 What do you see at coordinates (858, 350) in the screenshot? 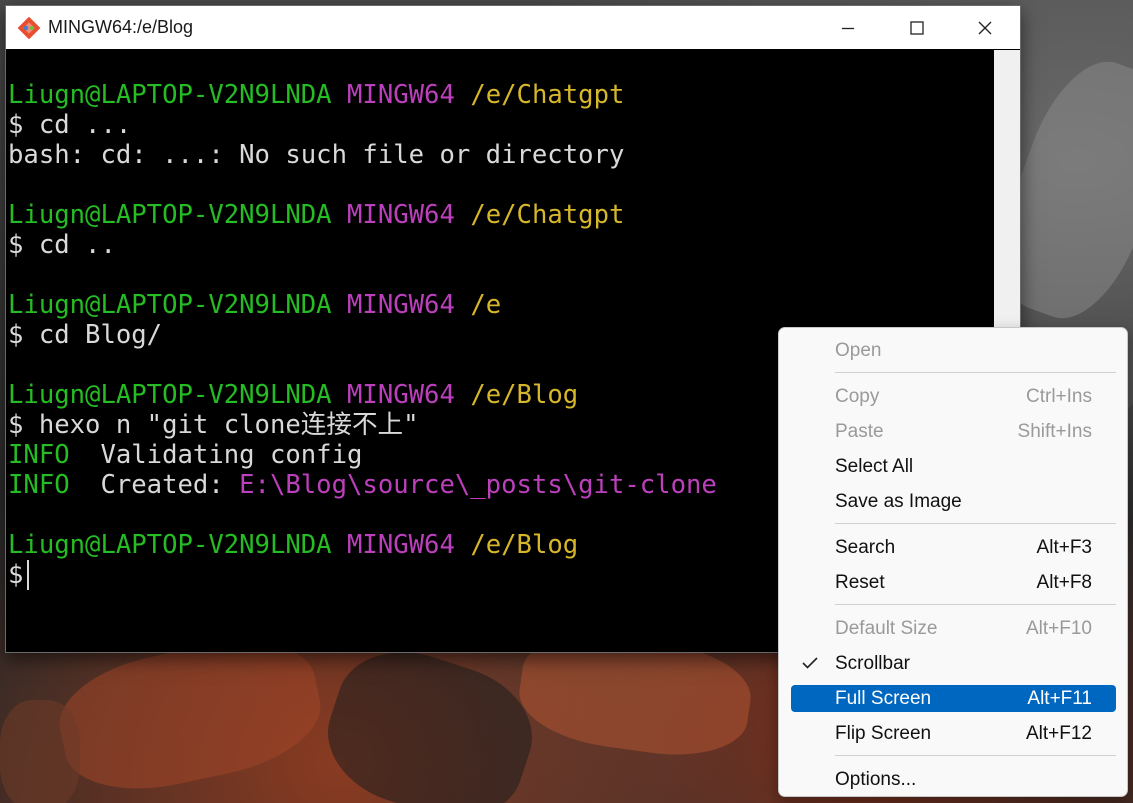
I see `menu-item-label: Open` at bounding box center [858, 350].